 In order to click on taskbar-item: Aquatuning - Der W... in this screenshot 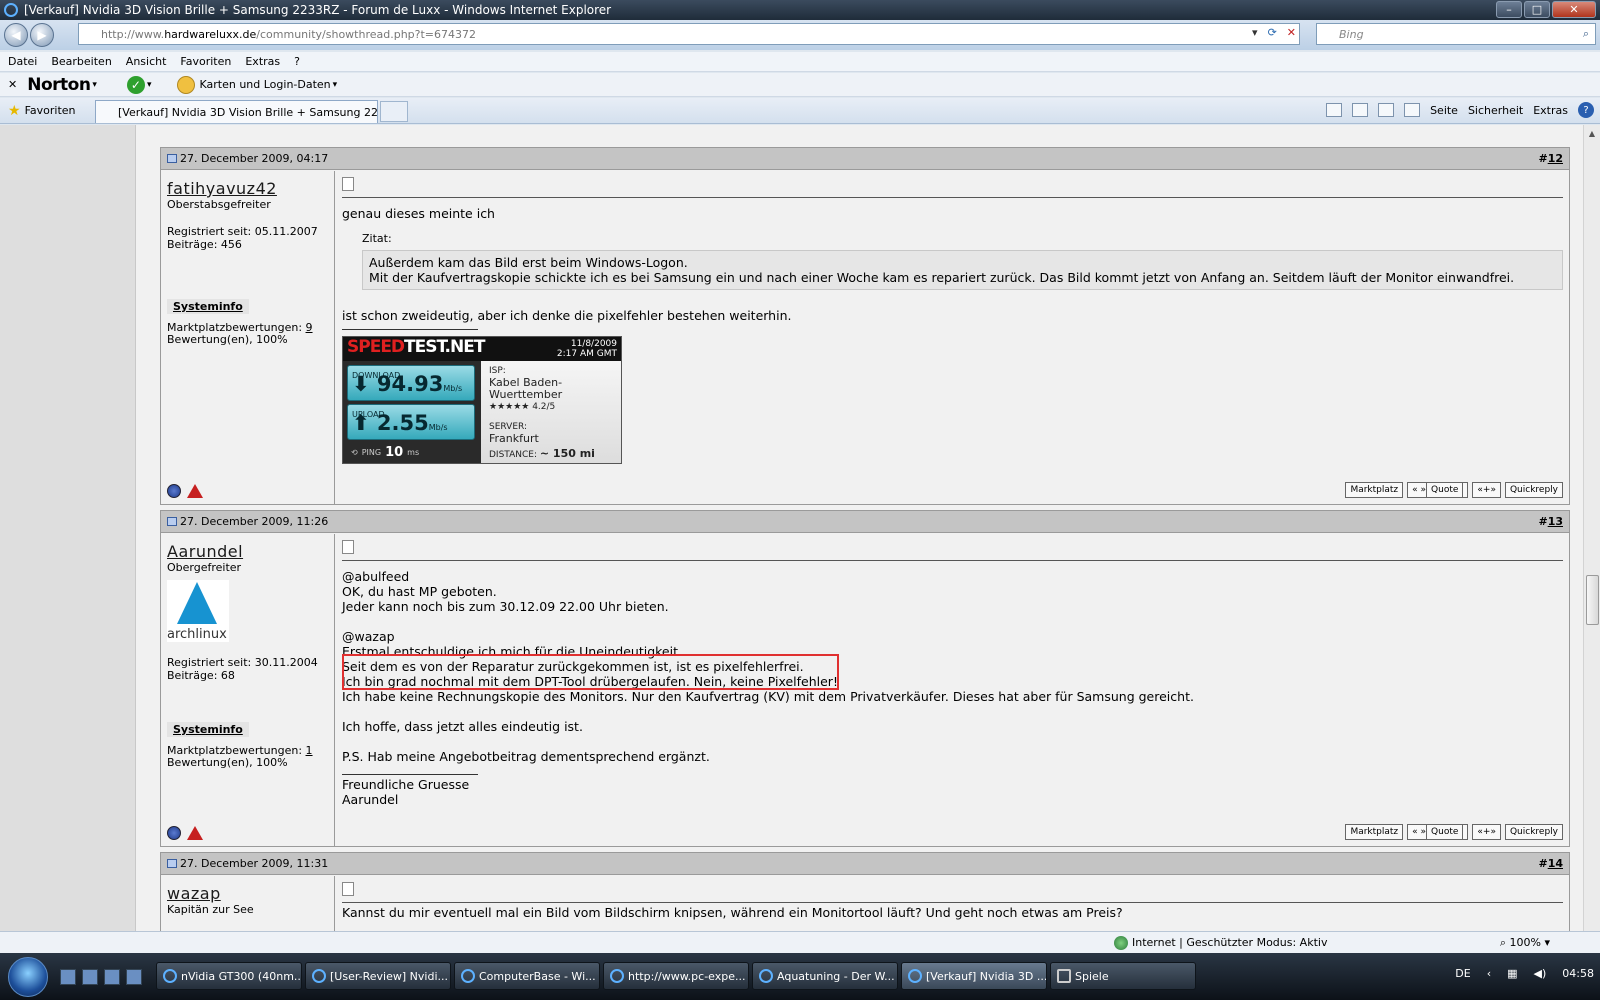, I will do `click(825, 976)`.